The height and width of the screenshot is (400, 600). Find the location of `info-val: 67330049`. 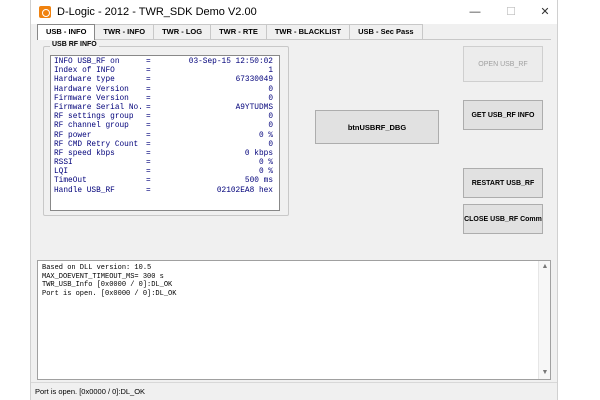

info-val: 67330049 is located at coordinates (254, 80).